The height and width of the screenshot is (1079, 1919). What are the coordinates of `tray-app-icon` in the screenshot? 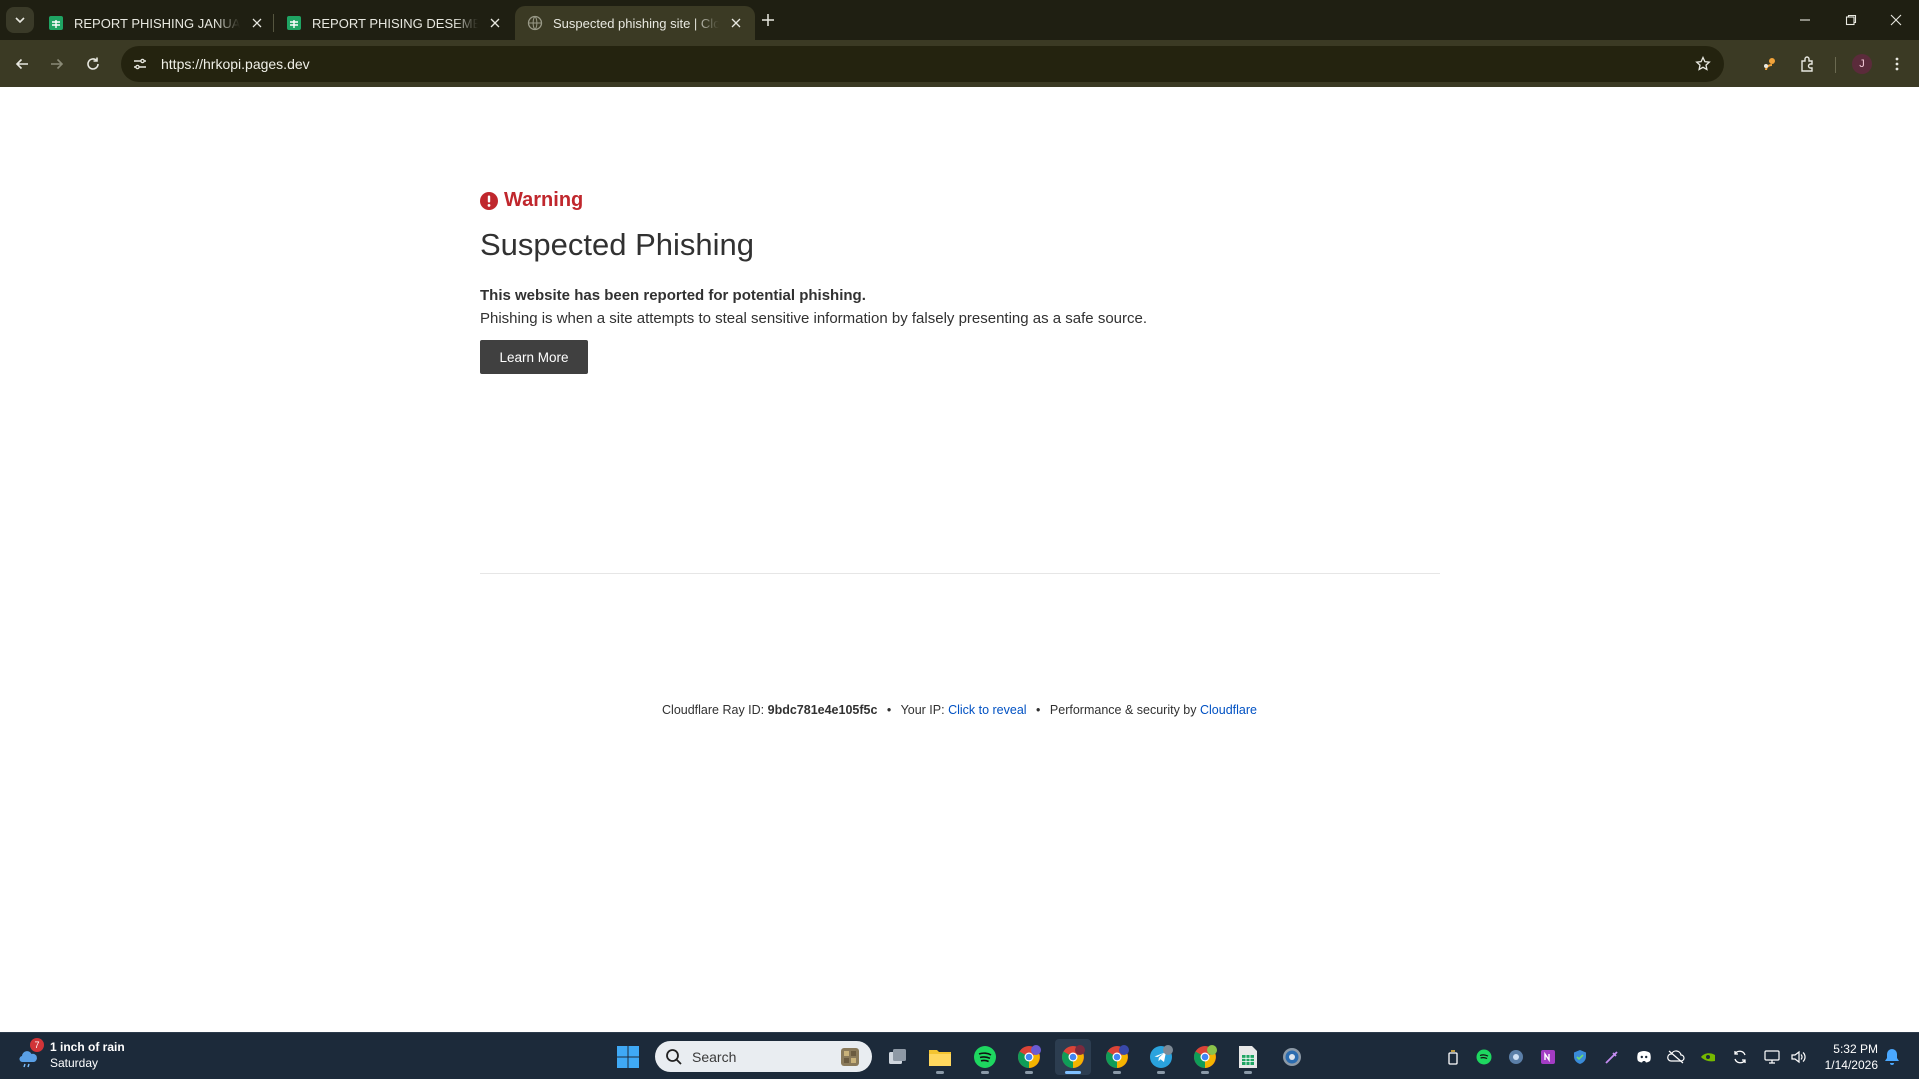 It's located at (1516, 1057).